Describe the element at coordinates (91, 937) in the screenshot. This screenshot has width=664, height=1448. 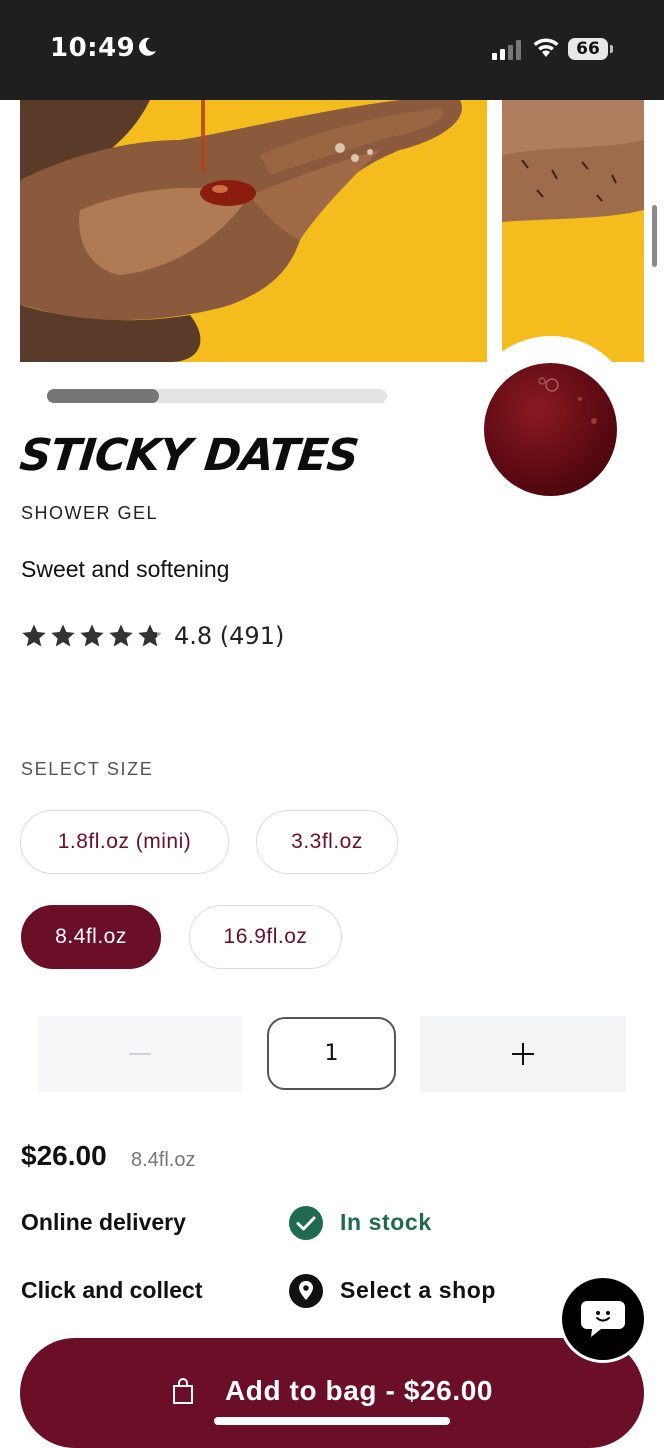
I see `size-option-8-4floz: 8.4fl.oz` at that location.